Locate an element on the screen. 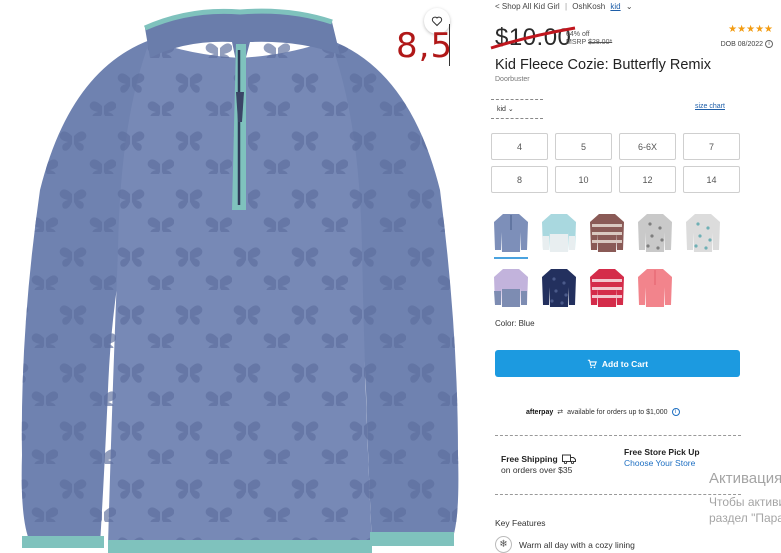  free-shipping-heading: Free Shipping is located at coordinates (556, 459).